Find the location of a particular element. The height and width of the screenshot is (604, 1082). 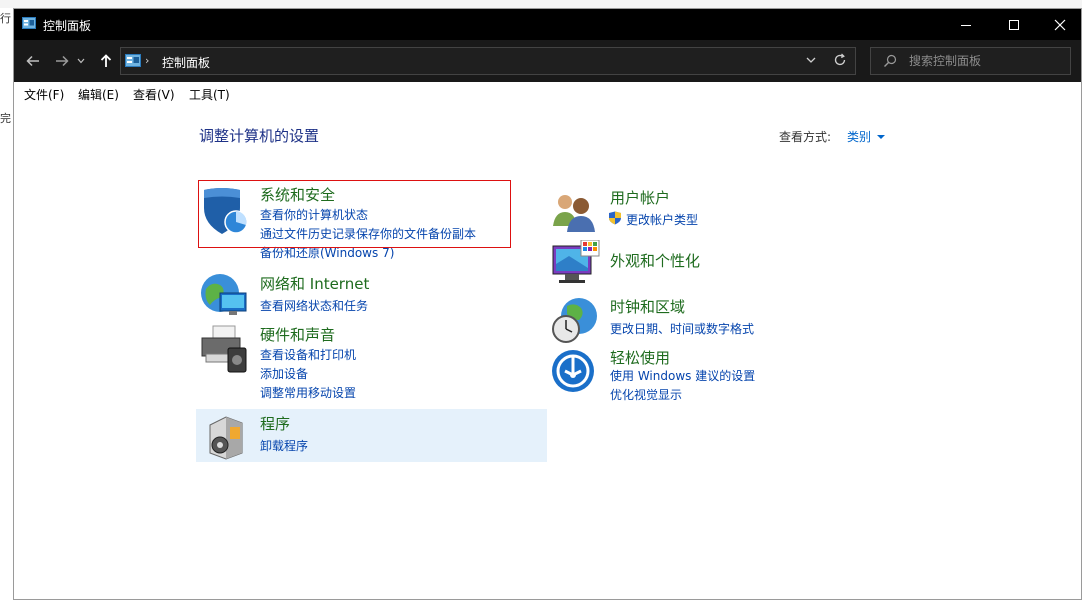

link-date-time-format: 更改日期、时间或数字格式 is located at coordinates (682, 328).